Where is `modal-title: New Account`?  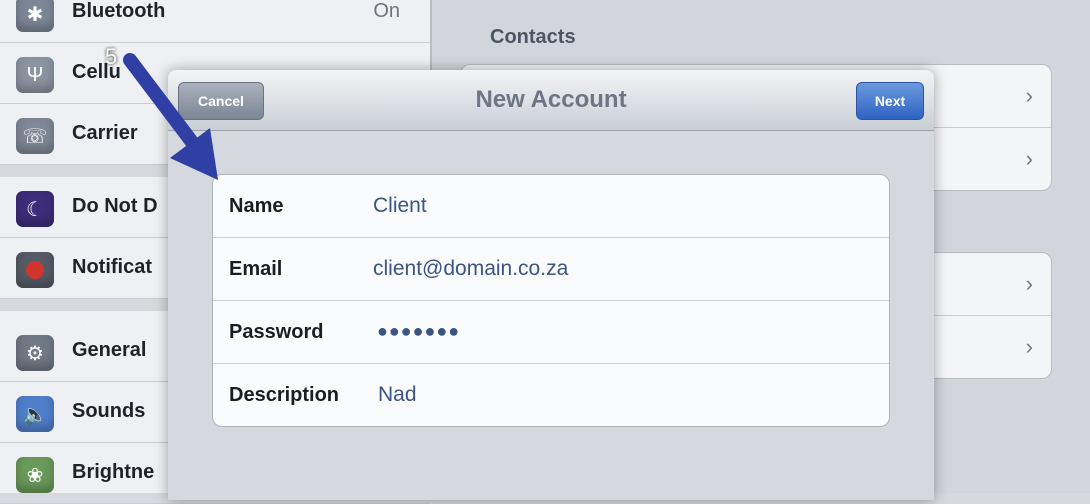
modal-title: New Account is located at coordinates (551, 99).